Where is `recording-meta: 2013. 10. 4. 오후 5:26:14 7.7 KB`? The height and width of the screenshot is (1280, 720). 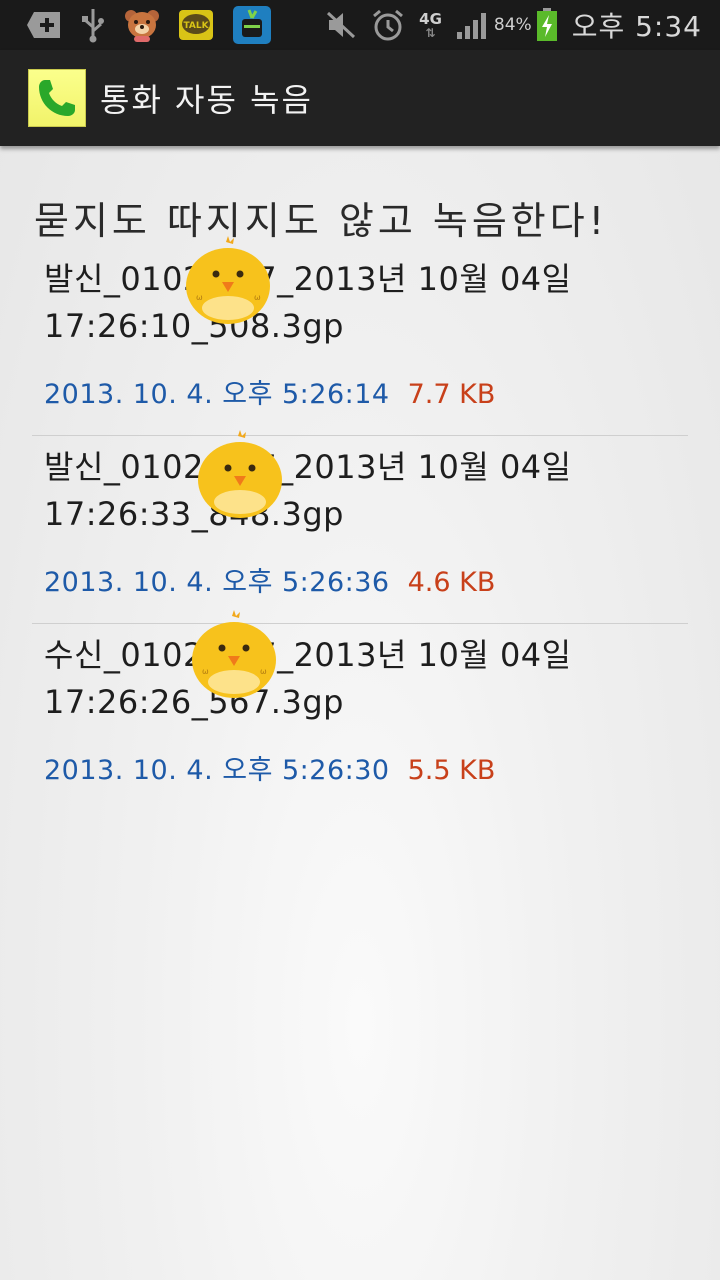 recording-meta: 2013. 10. 4. 오후 5:26:14 7.7 KB is located at coordinates (269, 391).